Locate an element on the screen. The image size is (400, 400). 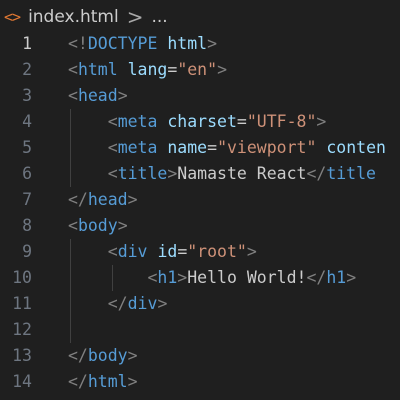
code-line: 10 <h1>Hello World!</h1> is located at coordinates (200, 278).